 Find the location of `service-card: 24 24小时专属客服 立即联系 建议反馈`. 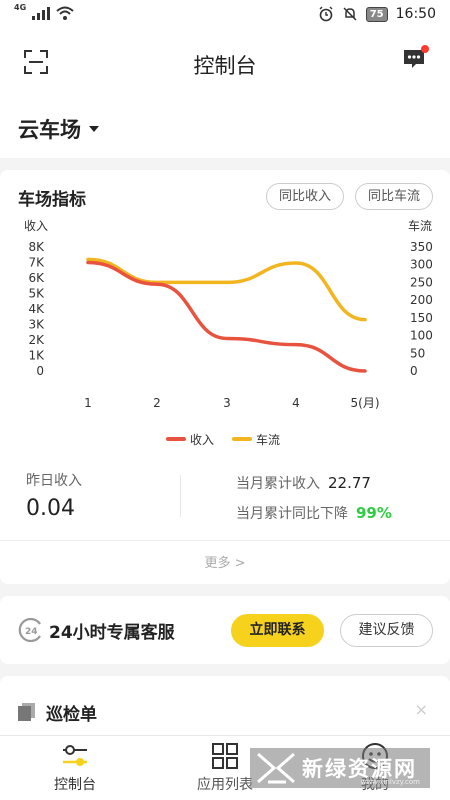

service-card: 24 24小时专属客服 立即联系 建议反馈 is located at coordinates (225, 630).